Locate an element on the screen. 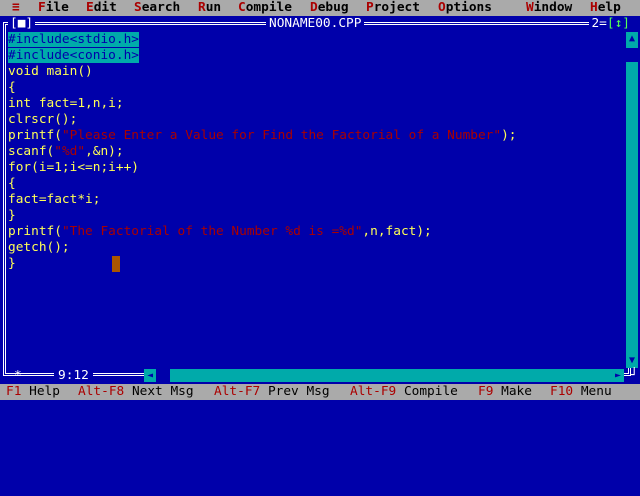 The image size is (640, 496). menu-help-hotkey: H is located at coordinates (594, 7).